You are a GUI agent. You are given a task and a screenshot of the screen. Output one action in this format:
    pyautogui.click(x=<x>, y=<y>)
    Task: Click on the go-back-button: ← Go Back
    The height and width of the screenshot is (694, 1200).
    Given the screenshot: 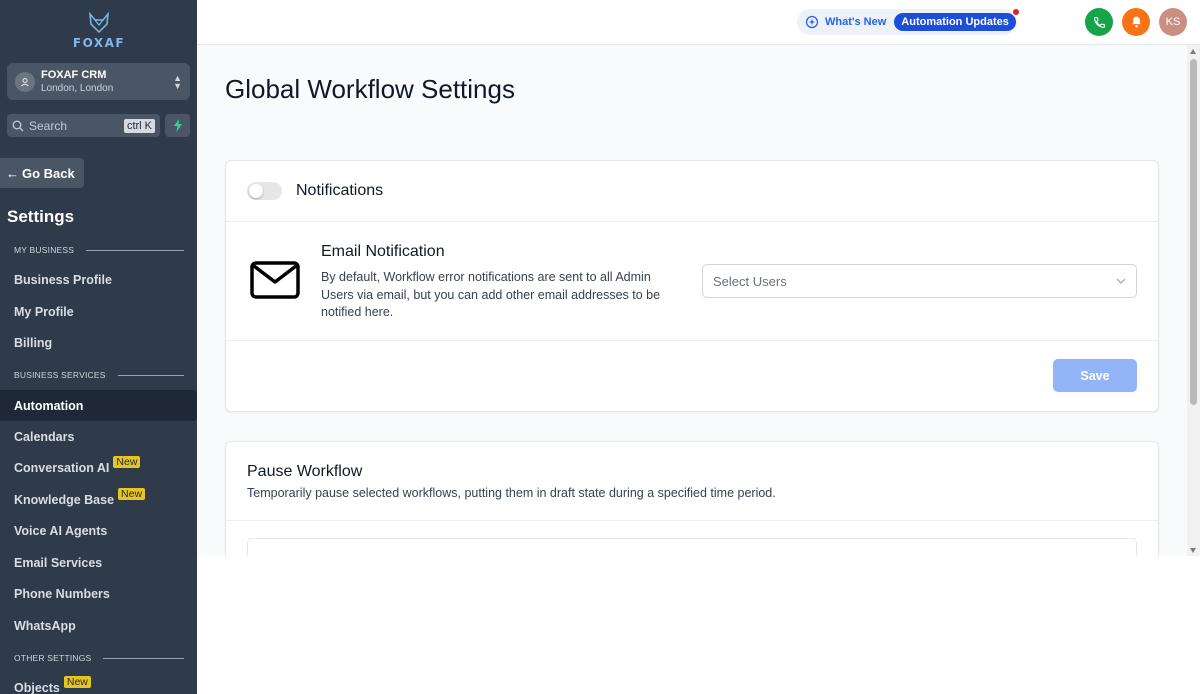 What is the action you would take?
    pyautogui.click(x=42, y=173)
    